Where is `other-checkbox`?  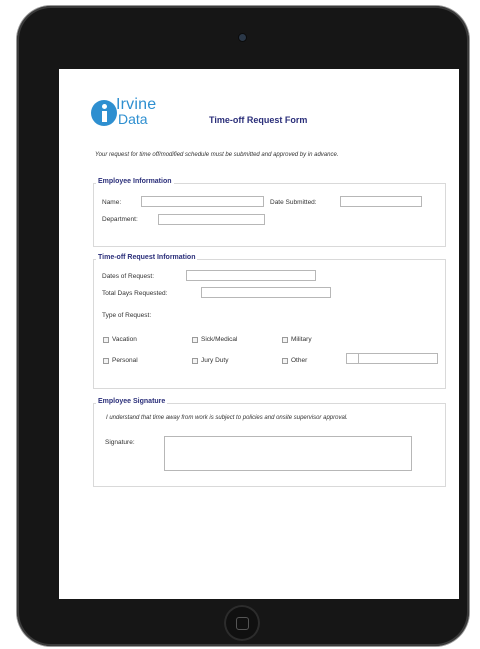 other-checkbox is located at coordinates (285, 361).